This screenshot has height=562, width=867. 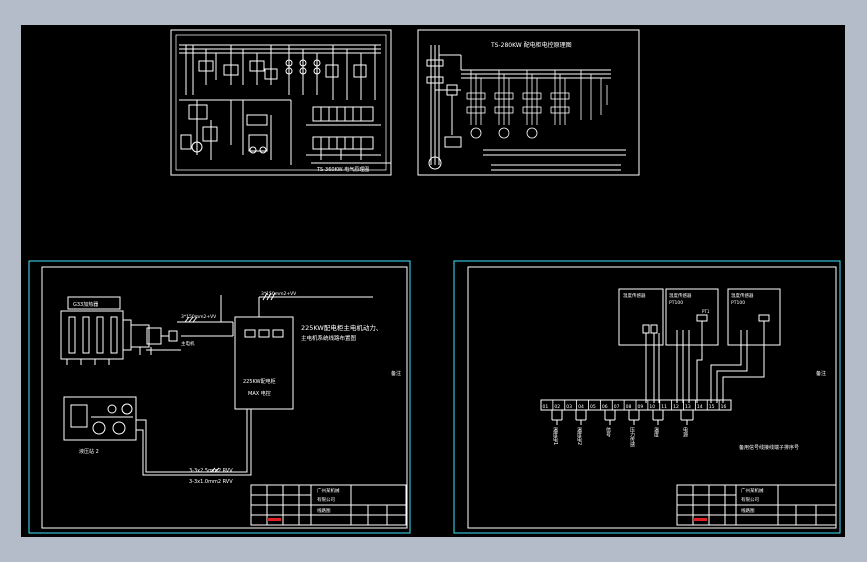 What do you see at coordinates (706, 311) in the screenshot?
I see `sheet4-pt-label: PT1` at bounding box center [706, 311].